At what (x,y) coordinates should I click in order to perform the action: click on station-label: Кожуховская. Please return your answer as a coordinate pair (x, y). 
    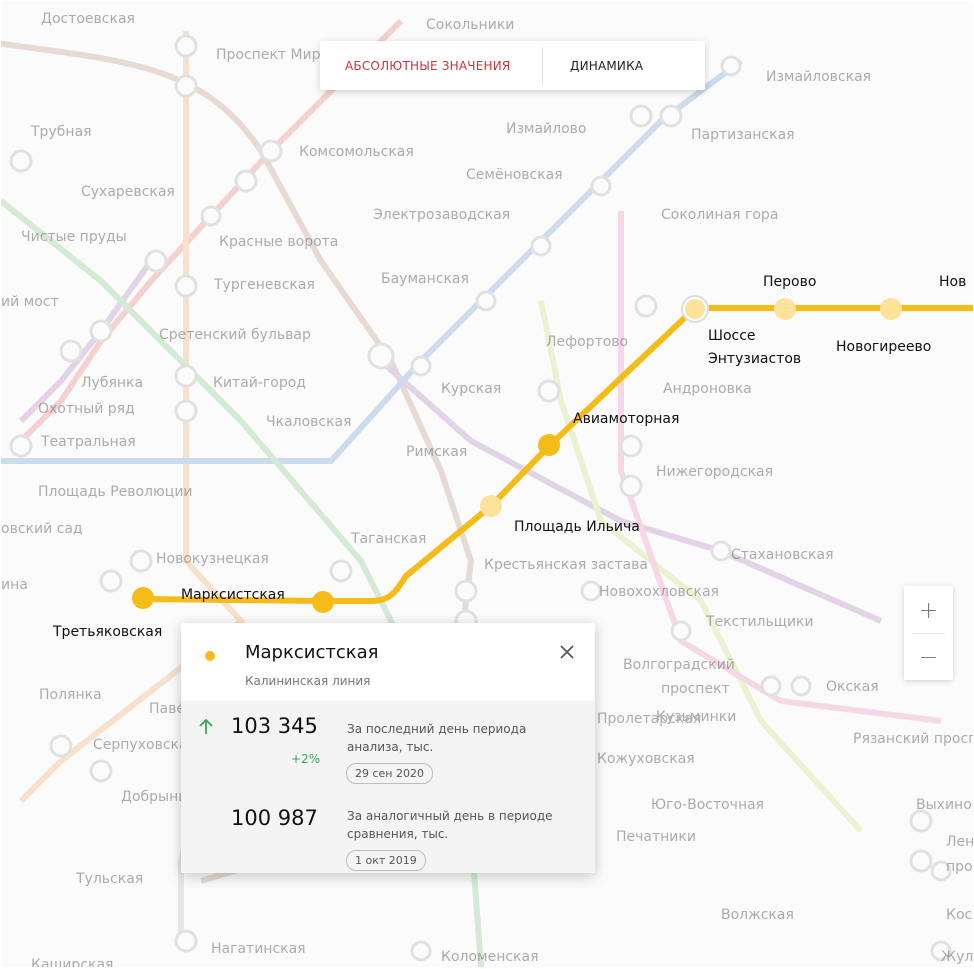
    Looking at the image, I should click on (646, 759).